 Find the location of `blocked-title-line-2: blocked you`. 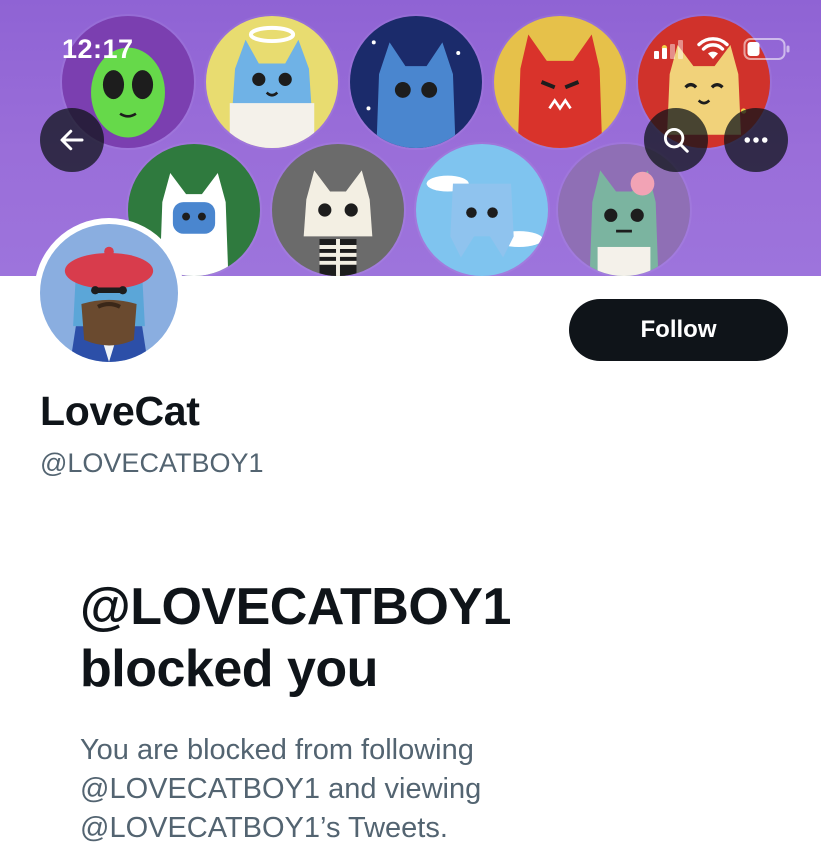

blocked-title-line-2: blocked you is located at coordinates (229, 669).